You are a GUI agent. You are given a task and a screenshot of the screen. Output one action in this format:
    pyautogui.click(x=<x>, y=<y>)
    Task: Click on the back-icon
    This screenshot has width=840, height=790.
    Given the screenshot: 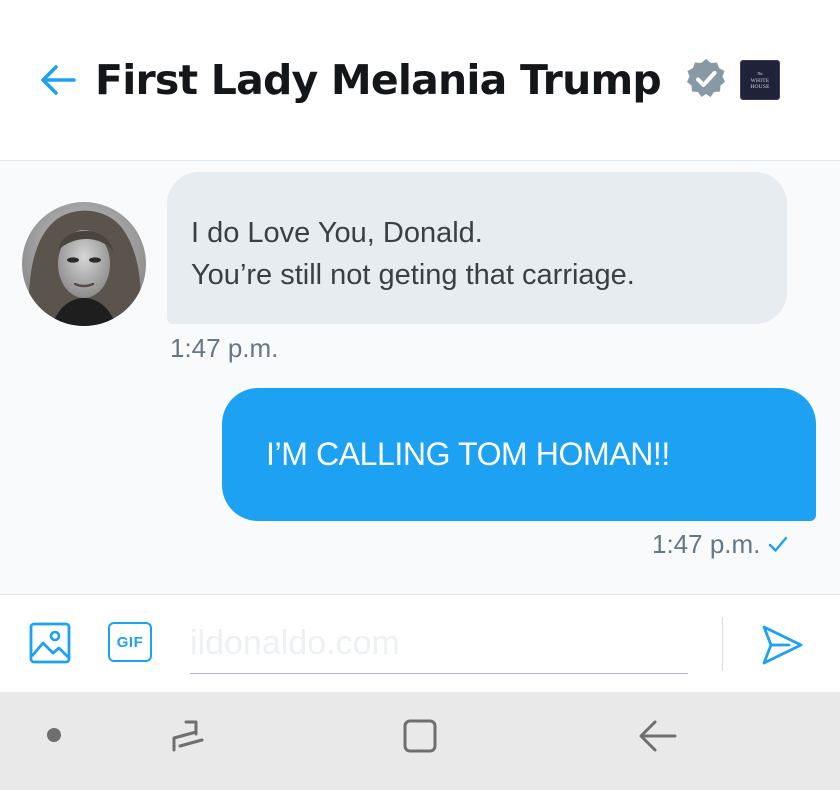 What is the action you would take?
    pyautogui.click(x=657, y=736)
    